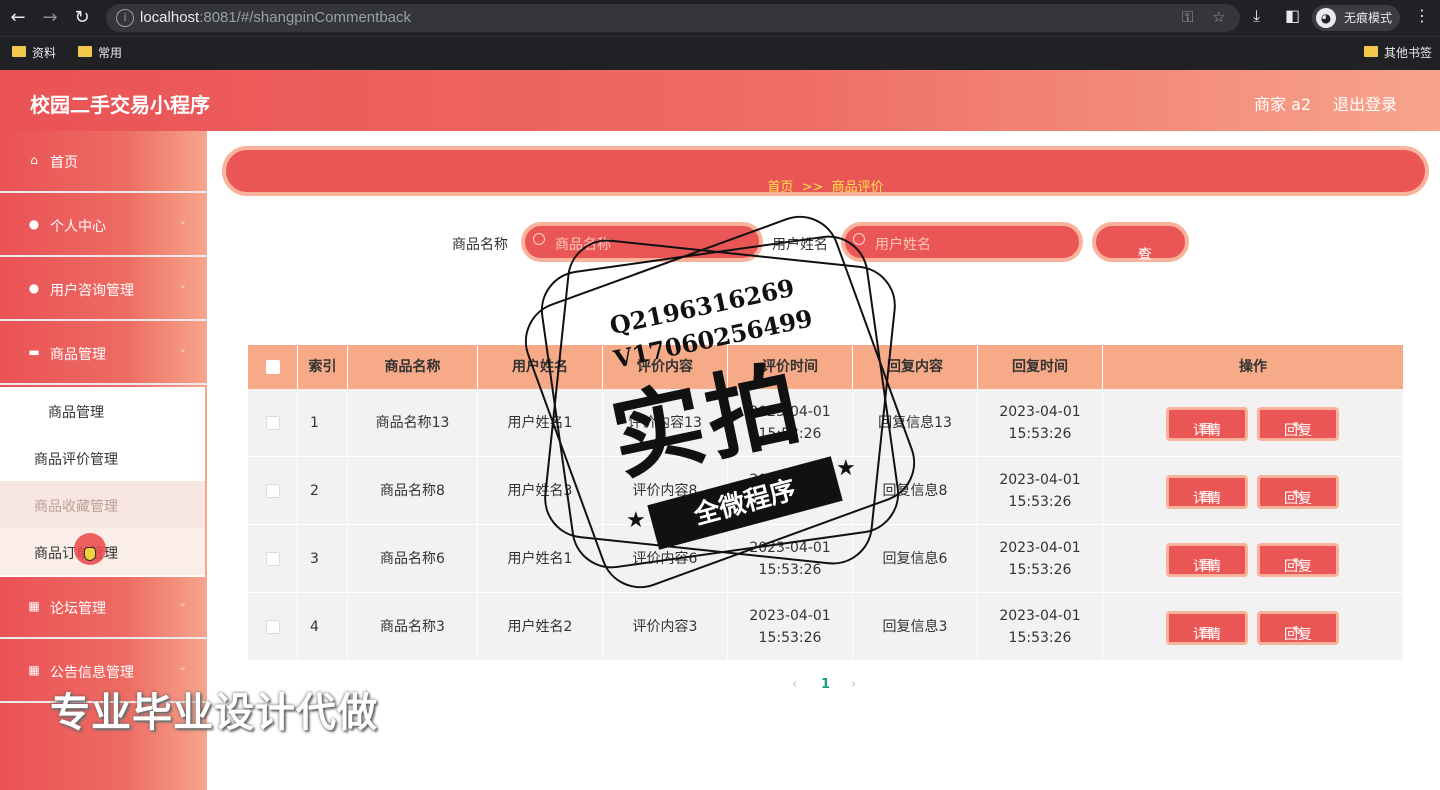  I want to click on incognito-badge: ◕ 无痕模式, so click(1356, 18).